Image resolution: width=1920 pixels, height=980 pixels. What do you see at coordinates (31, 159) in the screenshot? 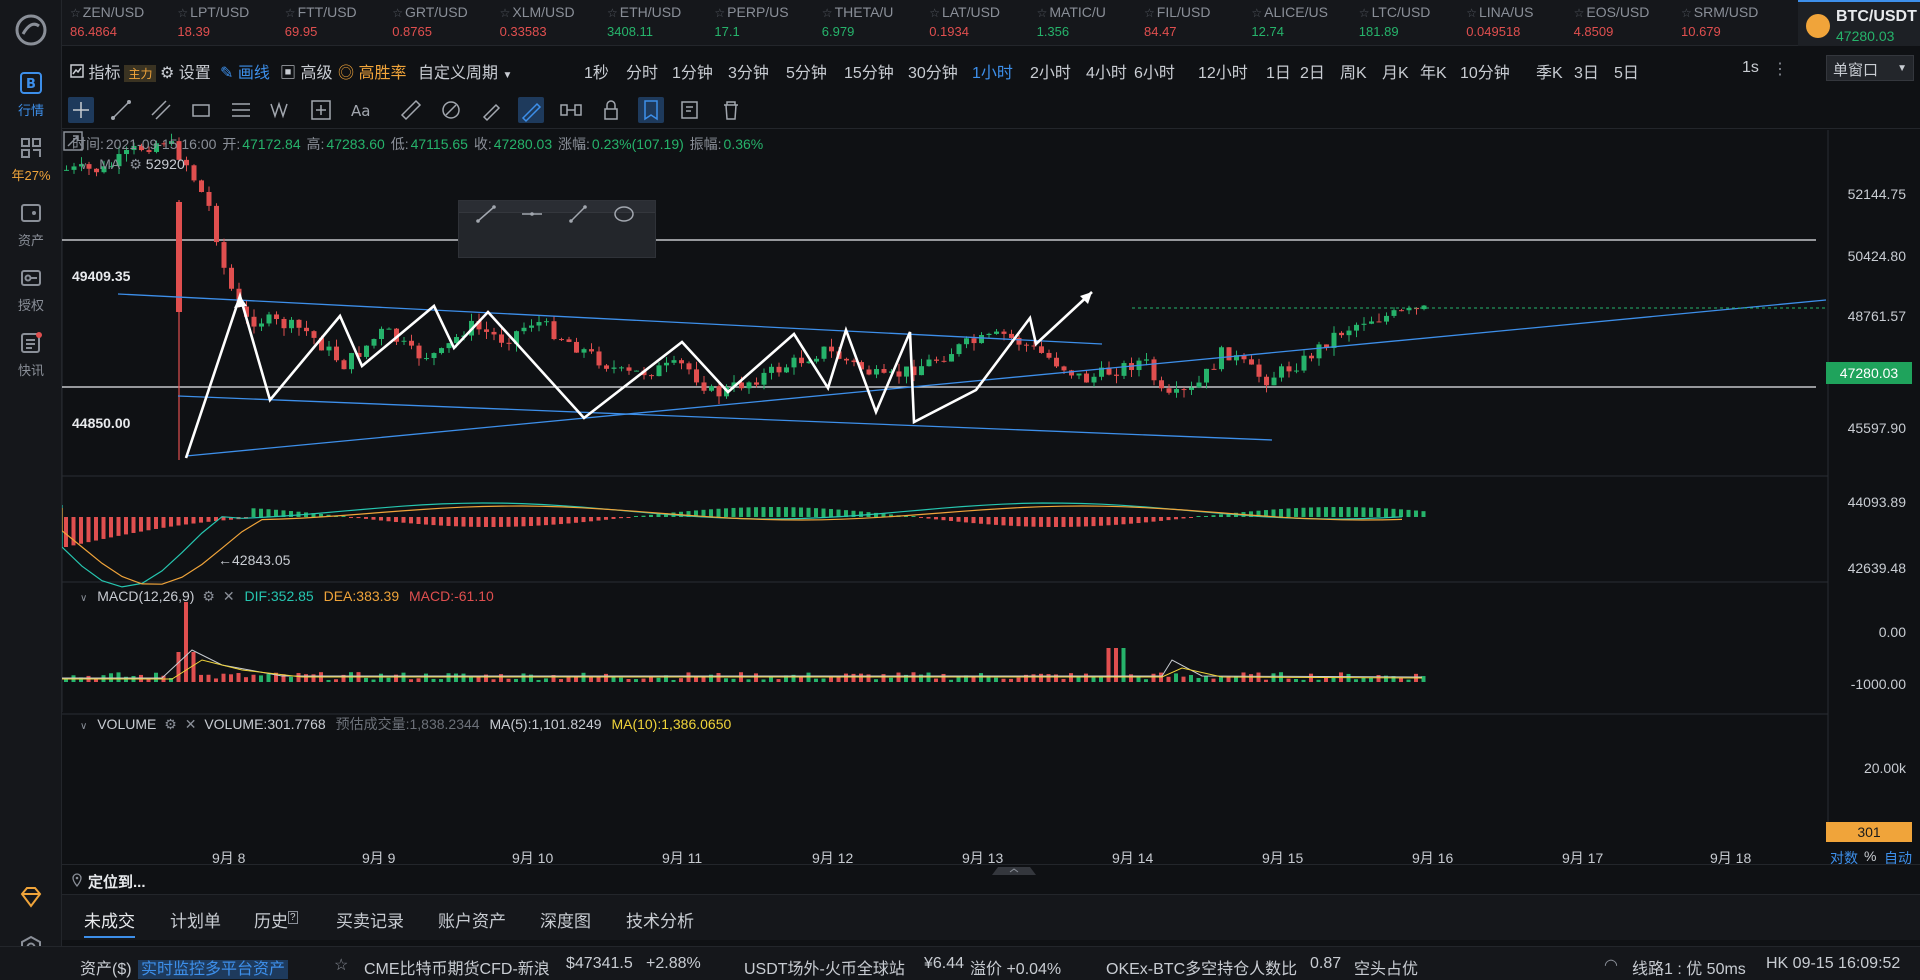
I see `nav-item-year: 年27%` at bounding box center [31, 159].